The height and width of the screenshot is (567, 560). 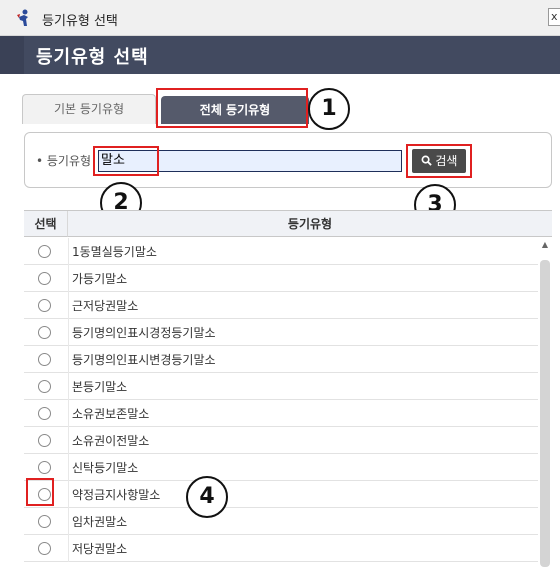 What do you see at coordinates (281, 386) in the screenshot?
I see `table-row: 본등기말소` at bounding box center [281, 386].